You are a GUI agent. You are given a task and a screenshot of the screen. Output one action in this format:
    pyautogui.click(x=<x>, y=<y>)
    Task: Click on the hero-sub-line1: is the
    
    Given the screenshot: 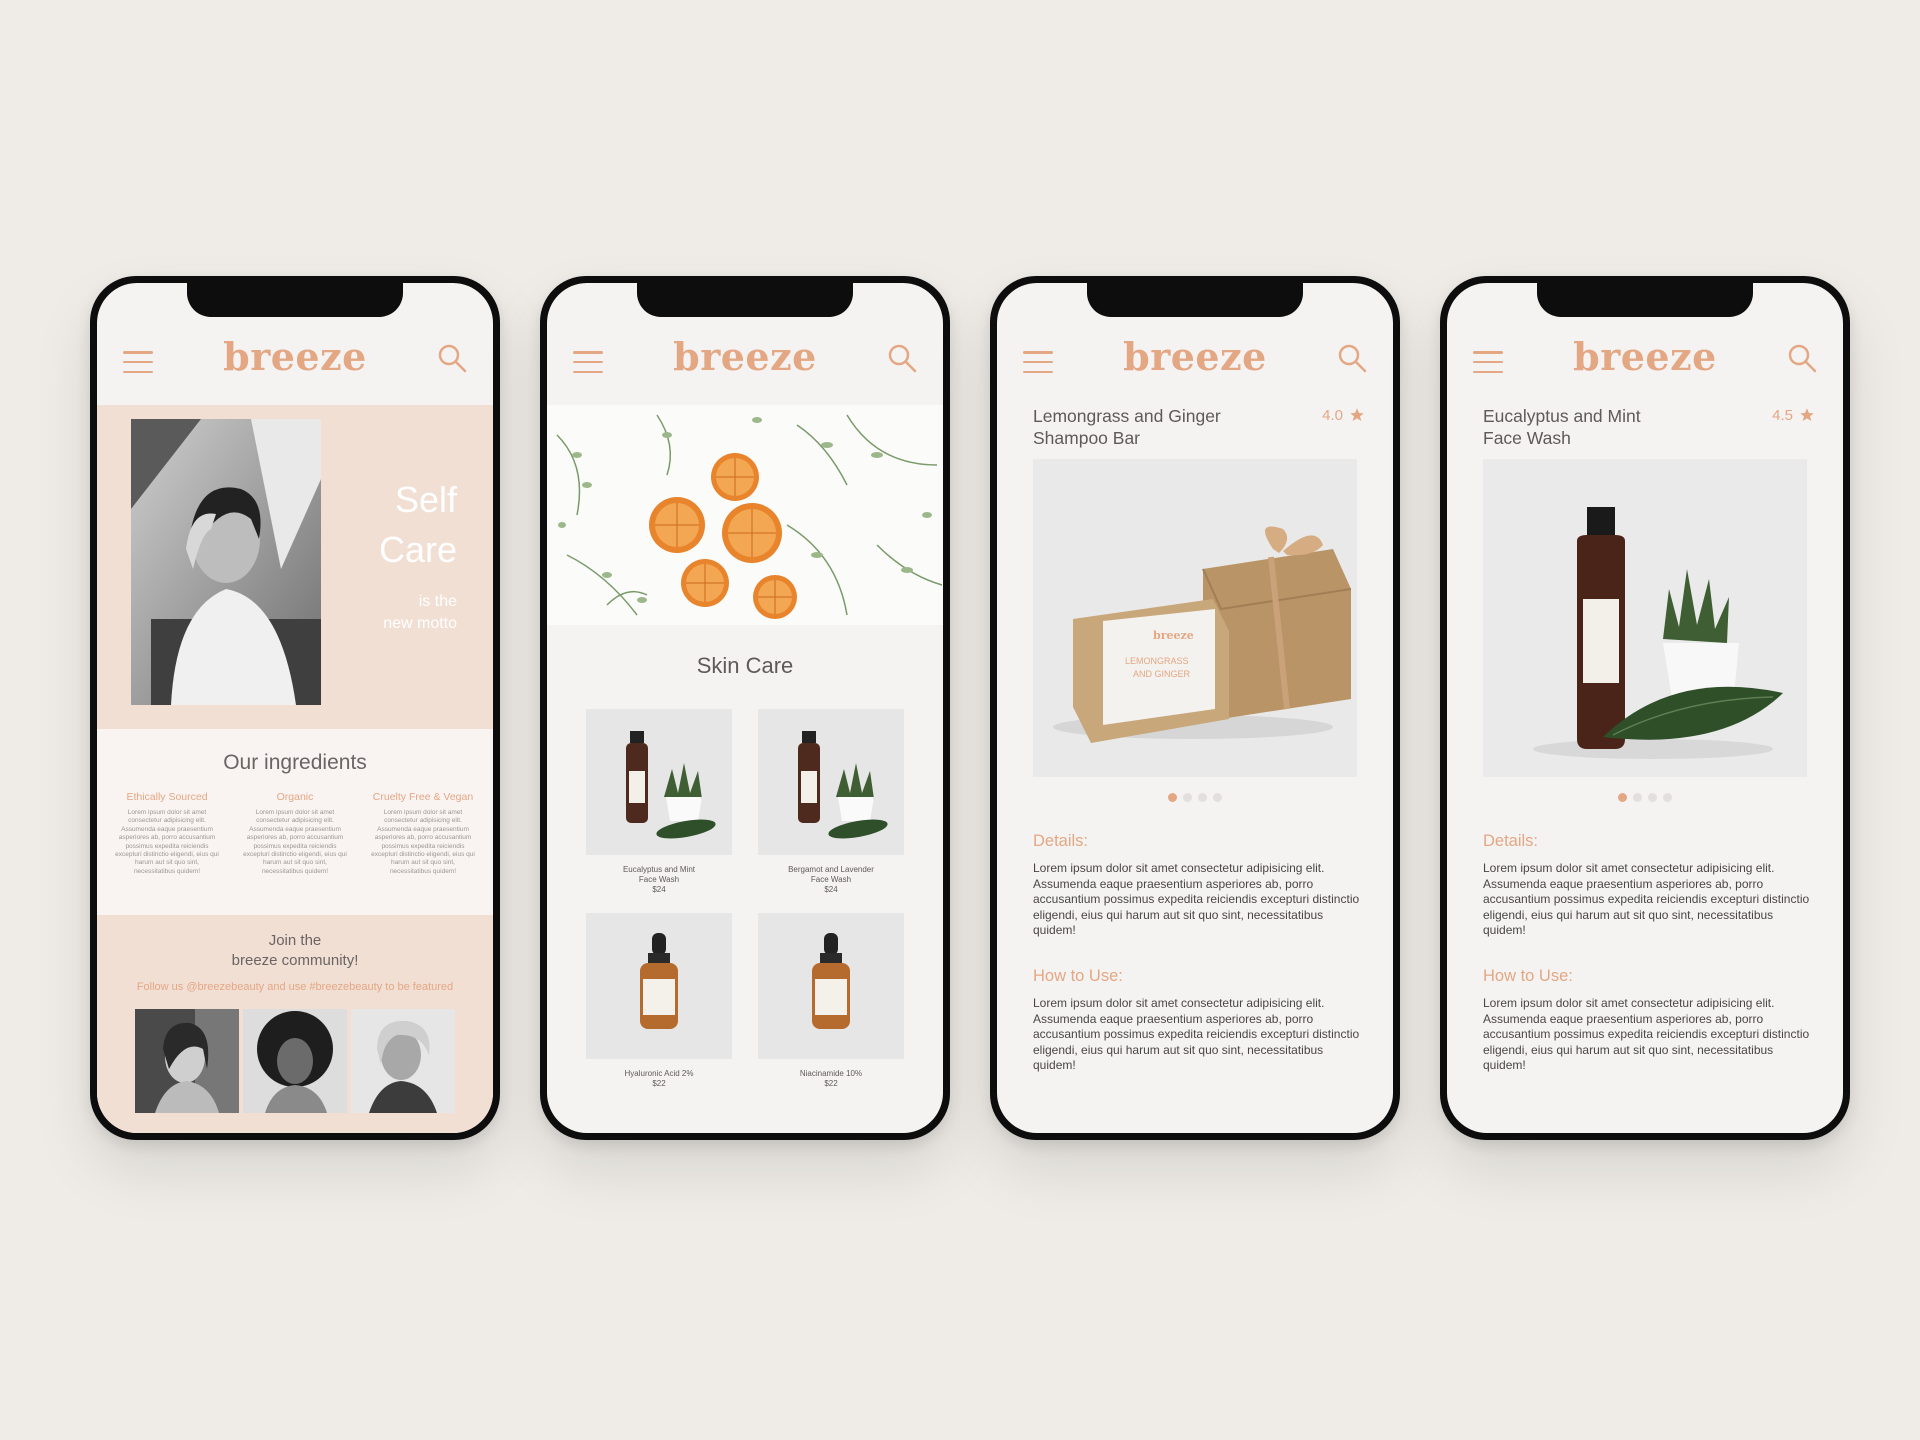 What is the action you would take?
    pyautogui.click(x=437, y=601)
    